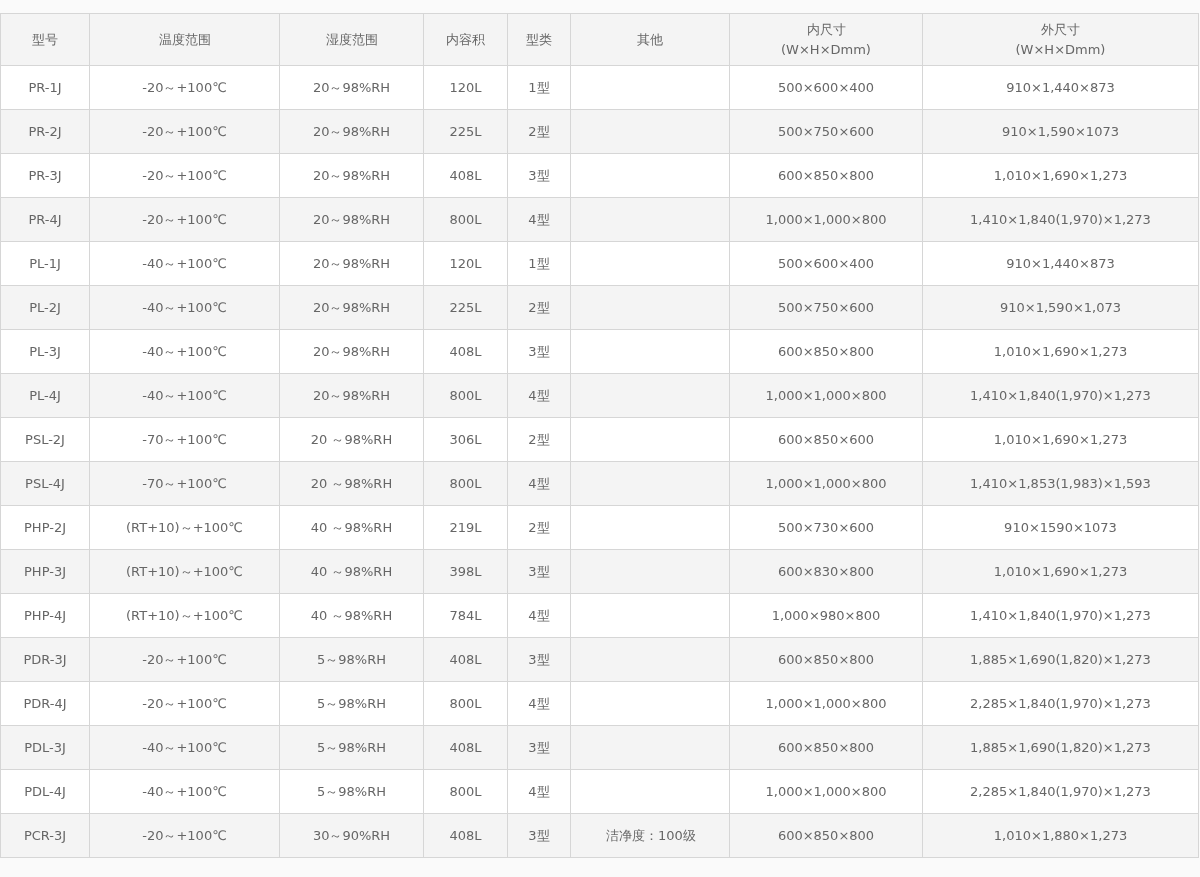 The image size is (1200, 877). What do you see at coordinates (826, 131) in the screenshot?
I see `table-cell: 500×750×600` at bounding box center [826, 131].